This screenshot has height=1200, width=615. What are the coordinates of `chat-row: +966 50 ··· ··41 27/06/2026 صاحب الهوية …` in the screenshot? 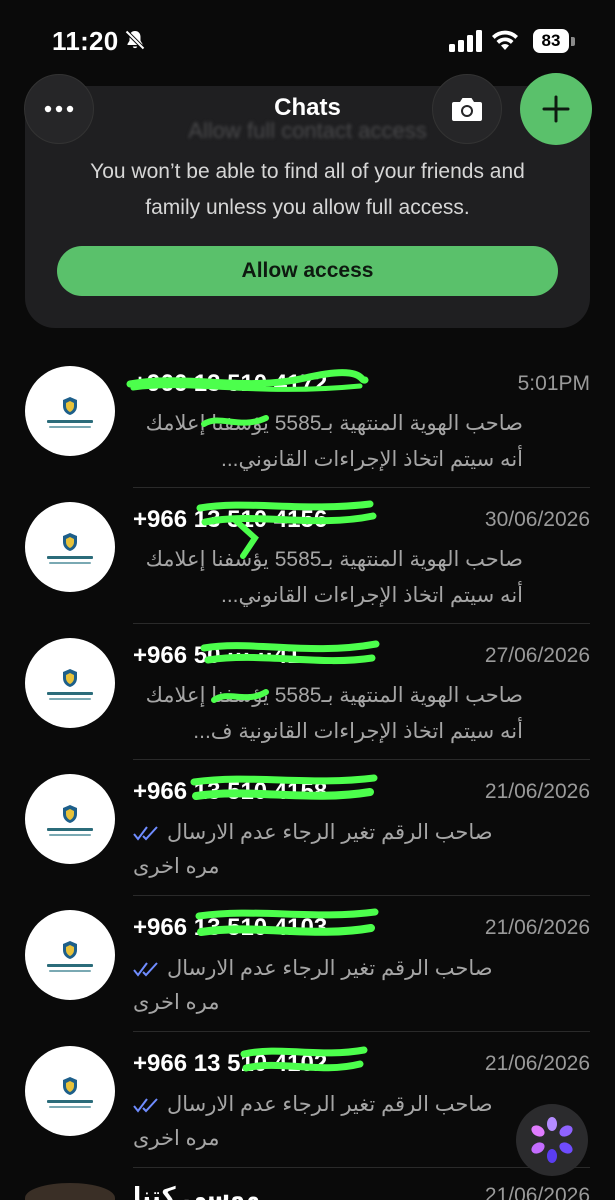 It's located at (307, 692).